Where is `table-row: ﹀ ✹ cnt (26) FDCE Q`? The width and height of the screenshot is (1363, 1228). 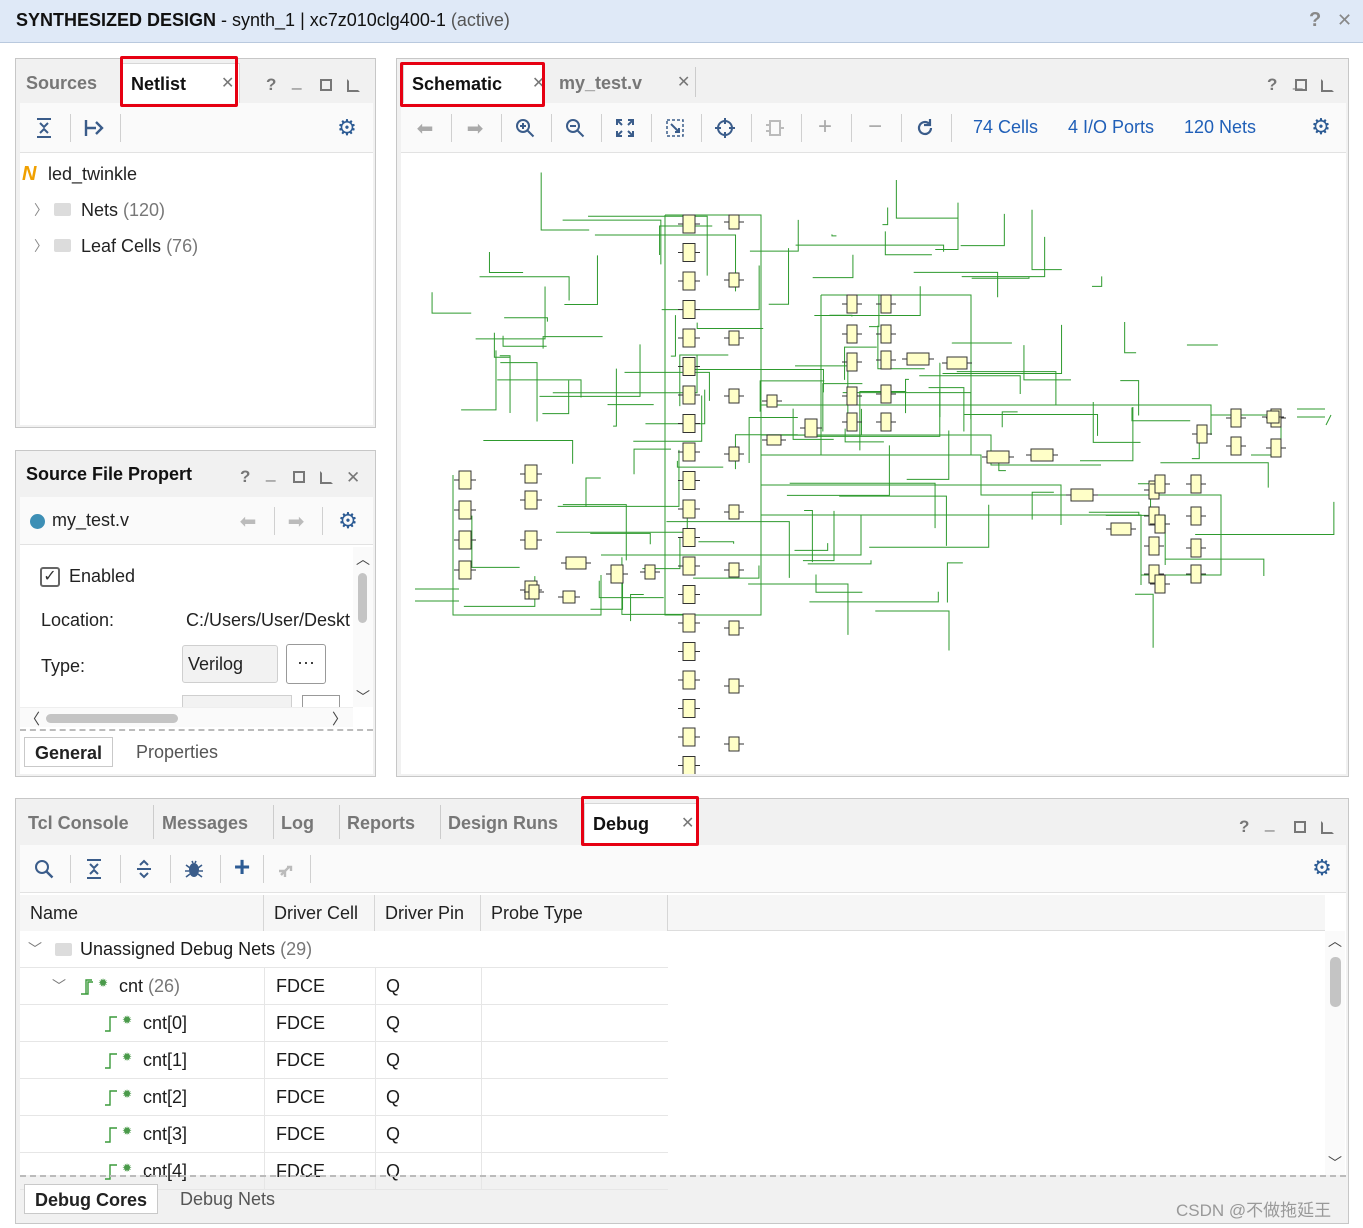
table-row: ﹀ ✹ cnt (26) FDCE Q is located at coordinates (344, 986).